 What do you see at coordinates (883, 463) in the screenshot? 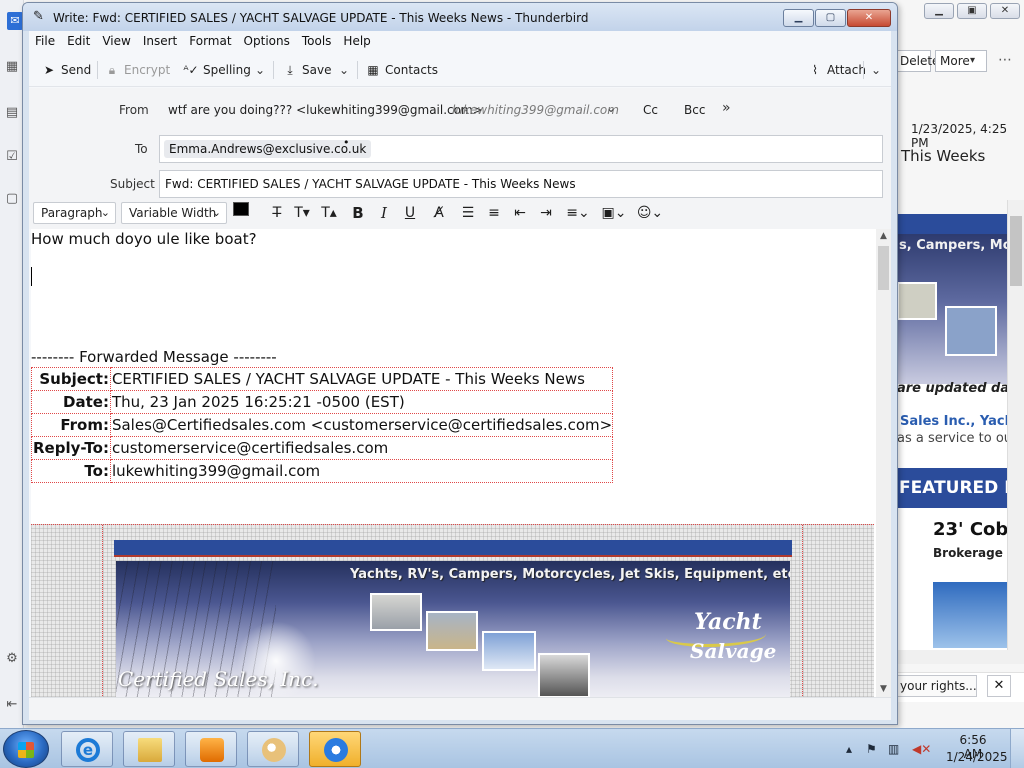
I see `editor-scrollbar: ▲ ▼` at bounding box center [883, 463].